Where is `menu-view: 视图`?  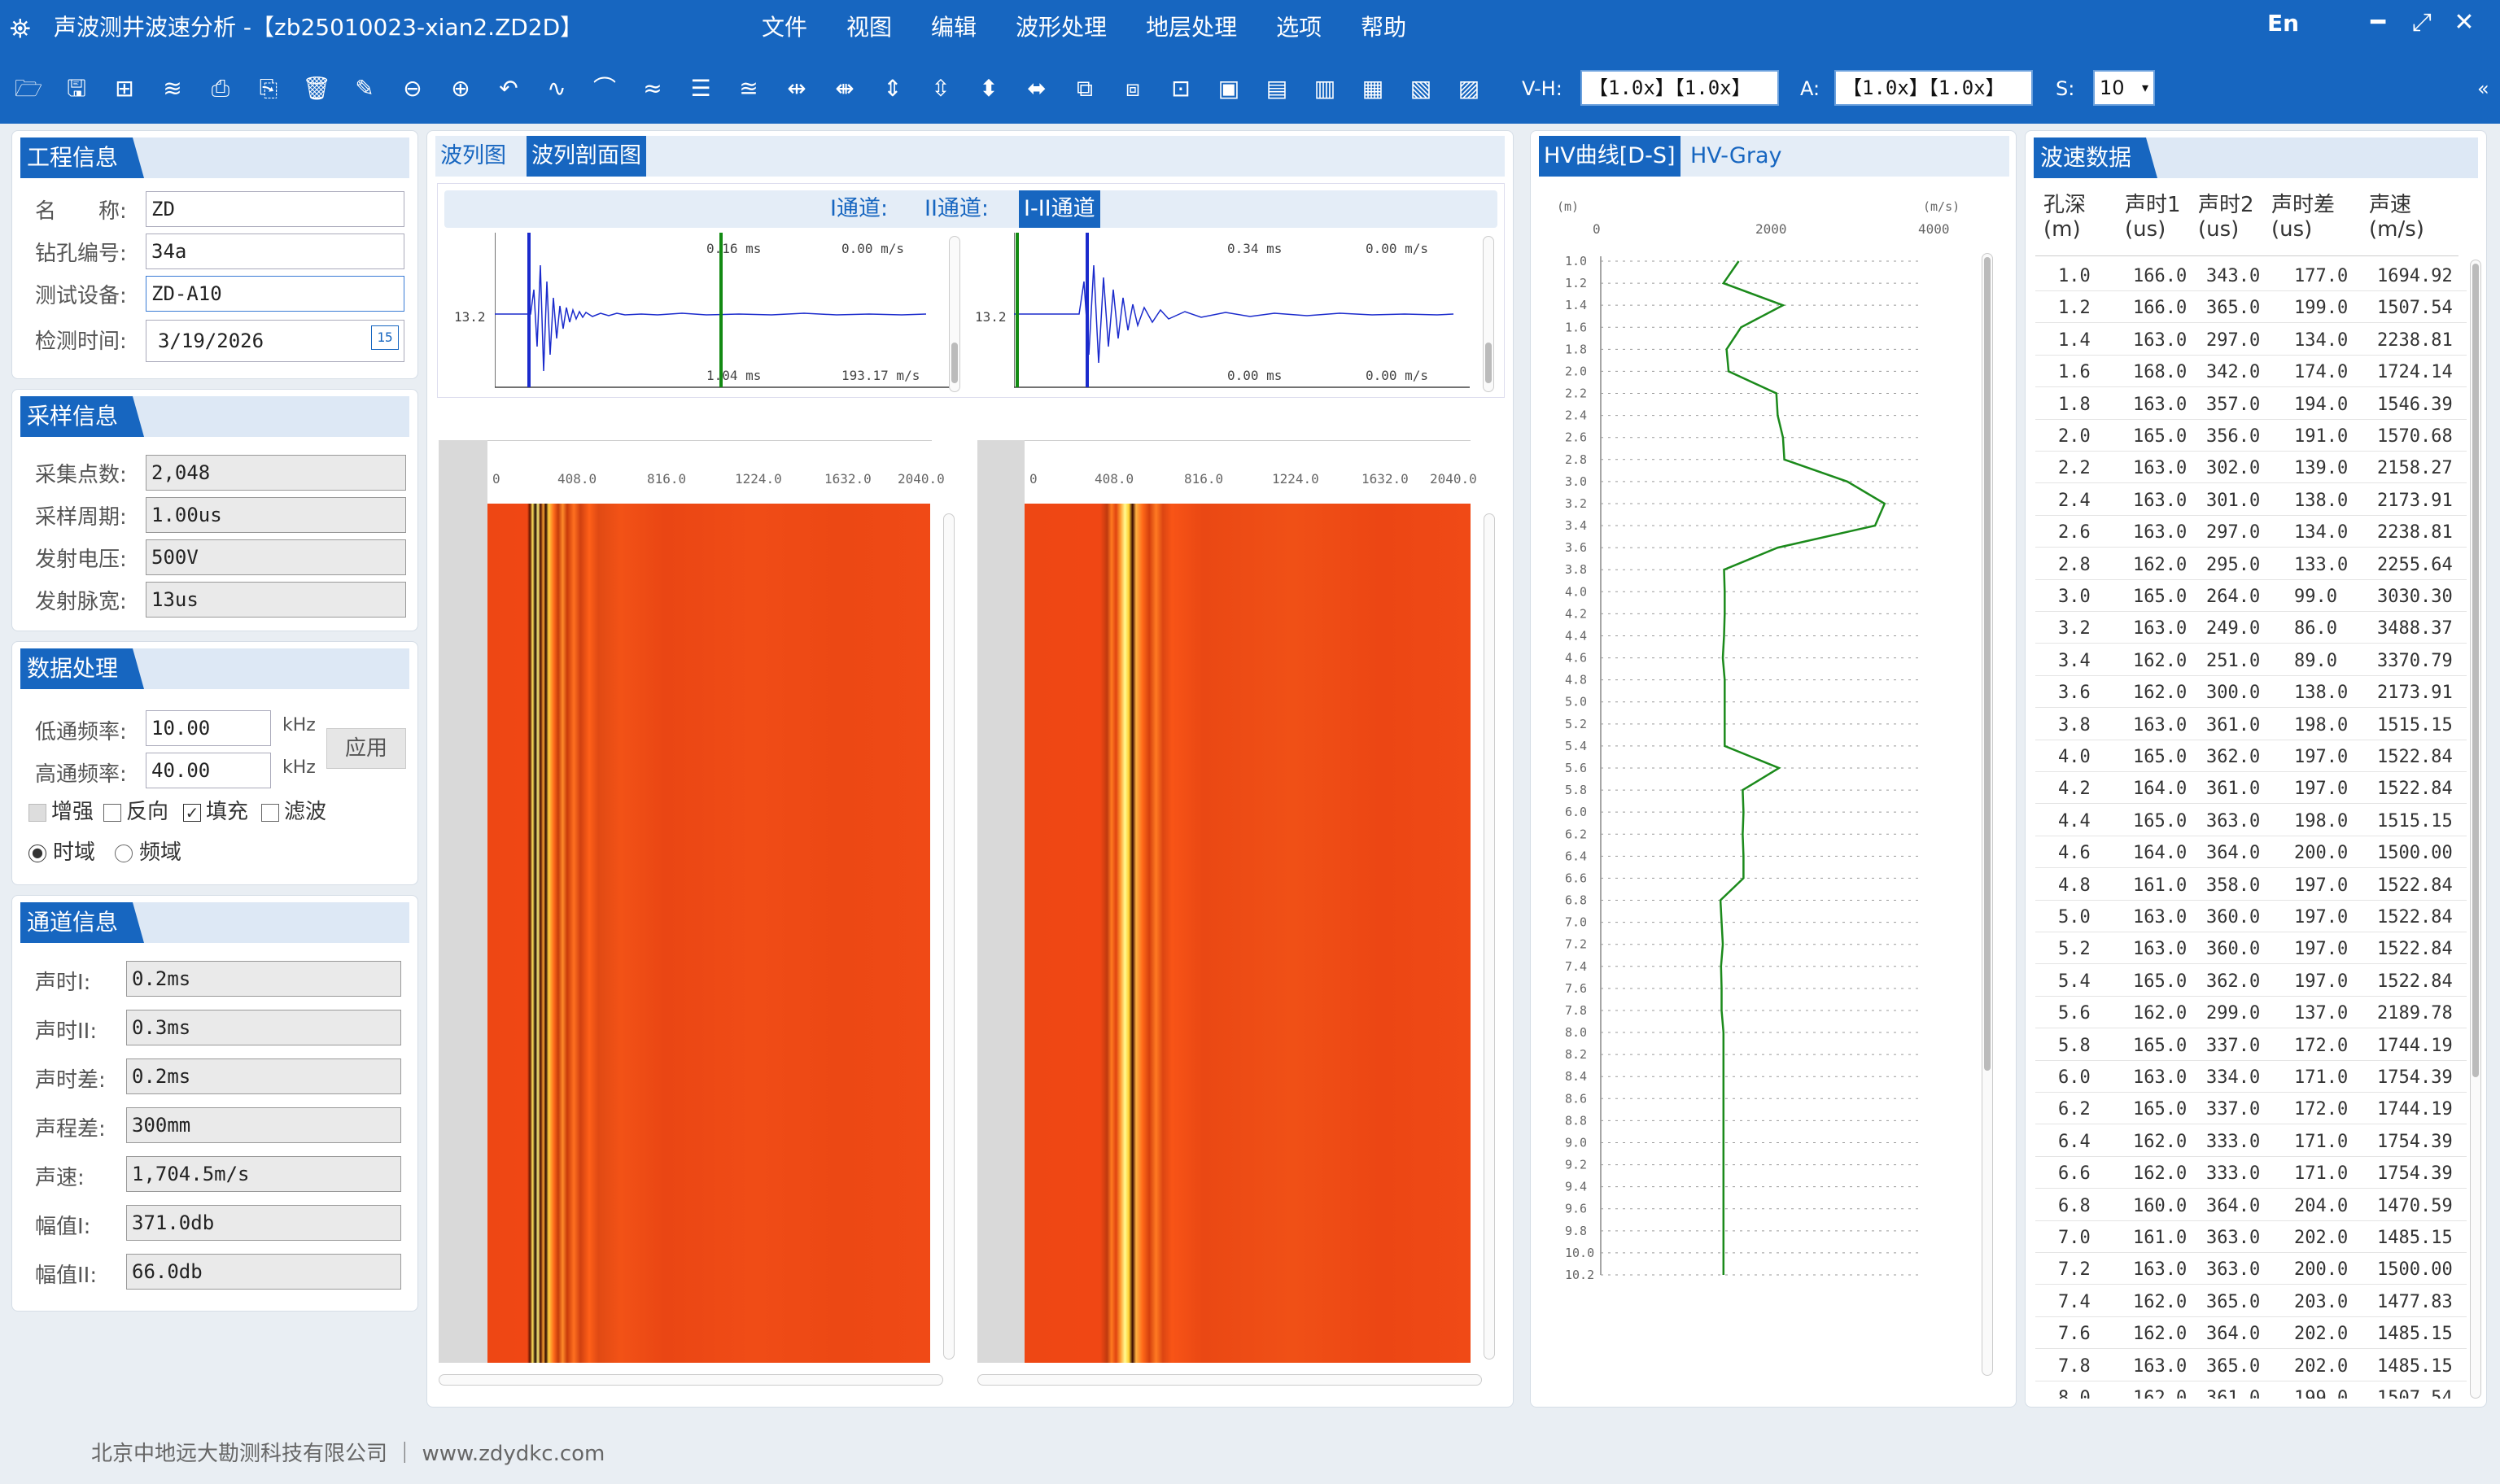
menu-view: 视图 is located at coordinates (869, 26).